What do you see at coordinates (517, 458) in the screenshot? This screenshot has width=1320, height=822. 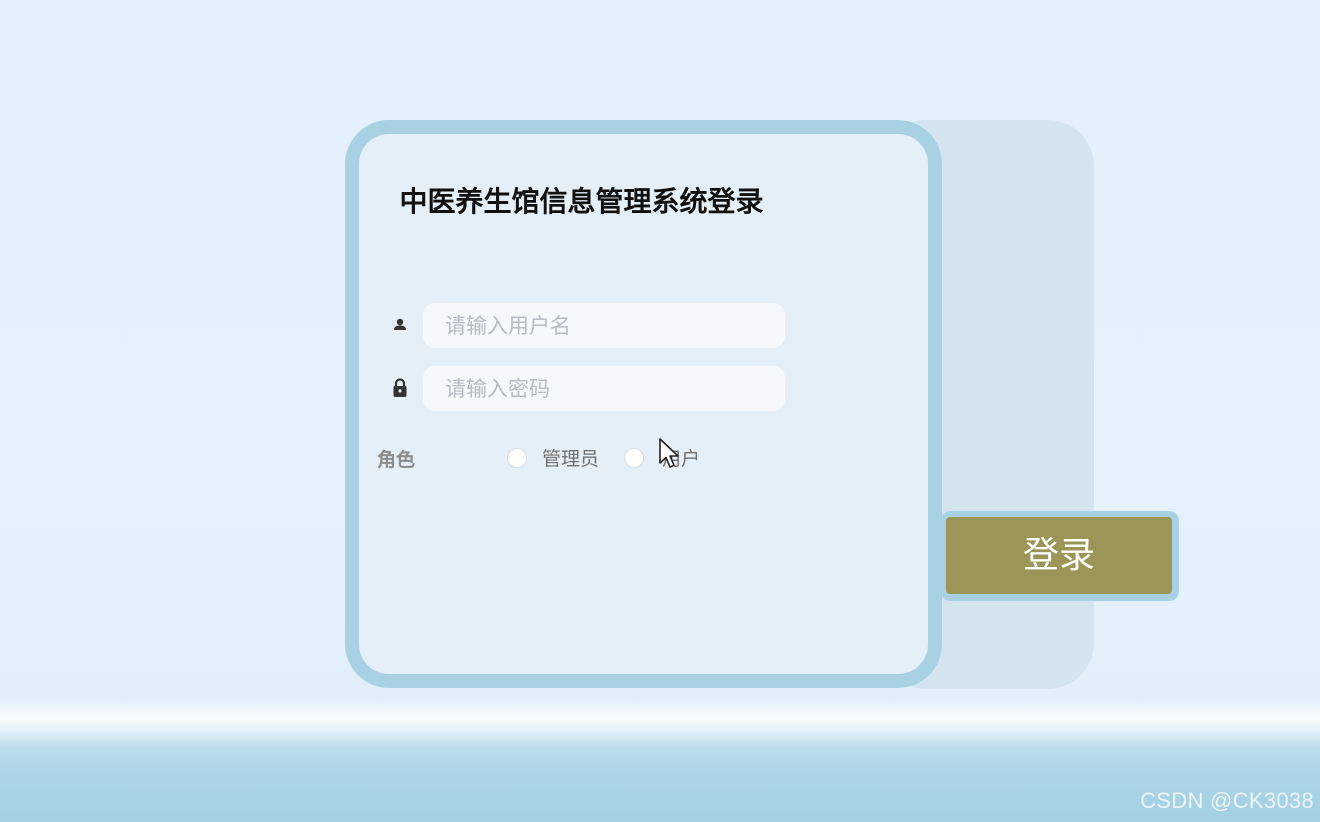 I see `radio-admin` at bounding box center [517, 458].